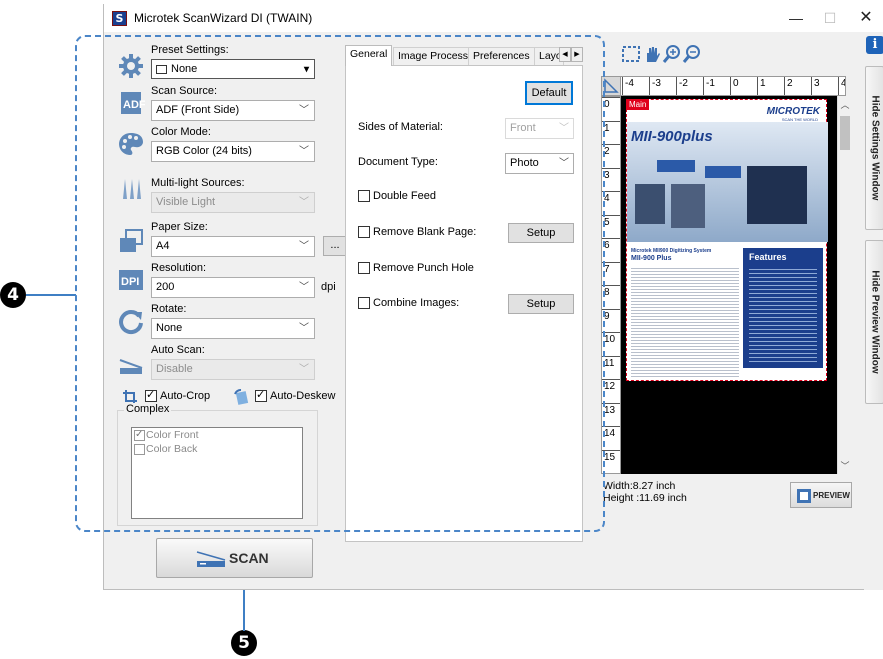 Image resolution: width=883 pixels, height=659 pixels. Describe the element at coordinates (723, 86) in the screenshot. I see `ruler-top: -4 -3 -2 -1 0 1 2 3 4` at that location.